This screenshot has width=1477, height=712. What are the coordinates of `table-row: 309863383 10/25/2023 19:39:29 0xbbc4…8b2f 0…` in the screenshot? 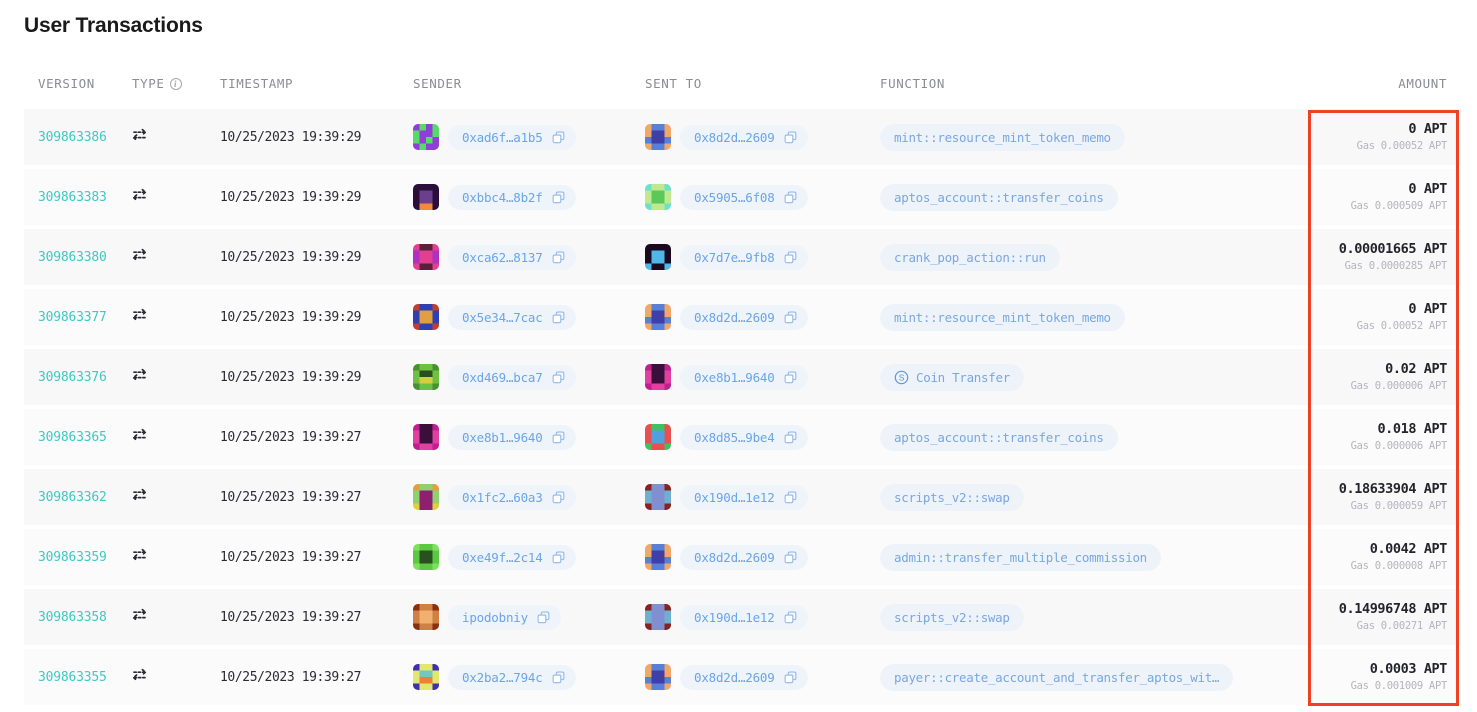 It's located at (742, 197).